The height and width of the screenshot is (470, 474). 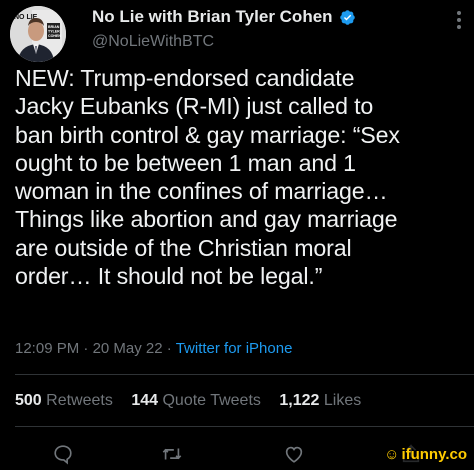 I want to click on likes-label: Likes, so click(x=342, y=400).